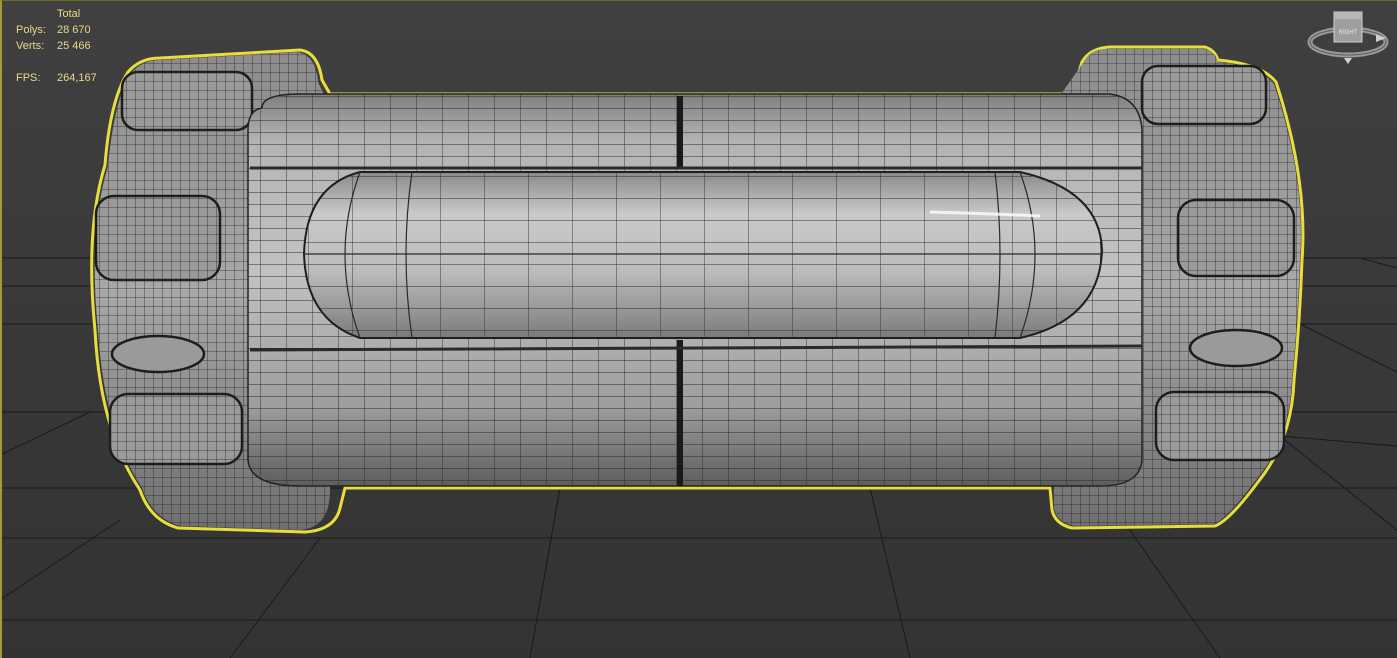 The width and height of the screenshot is (1397, 658). Describe the element at coordinates (69, 14) in the screenshot. I see `stats-header: Total` at that location.